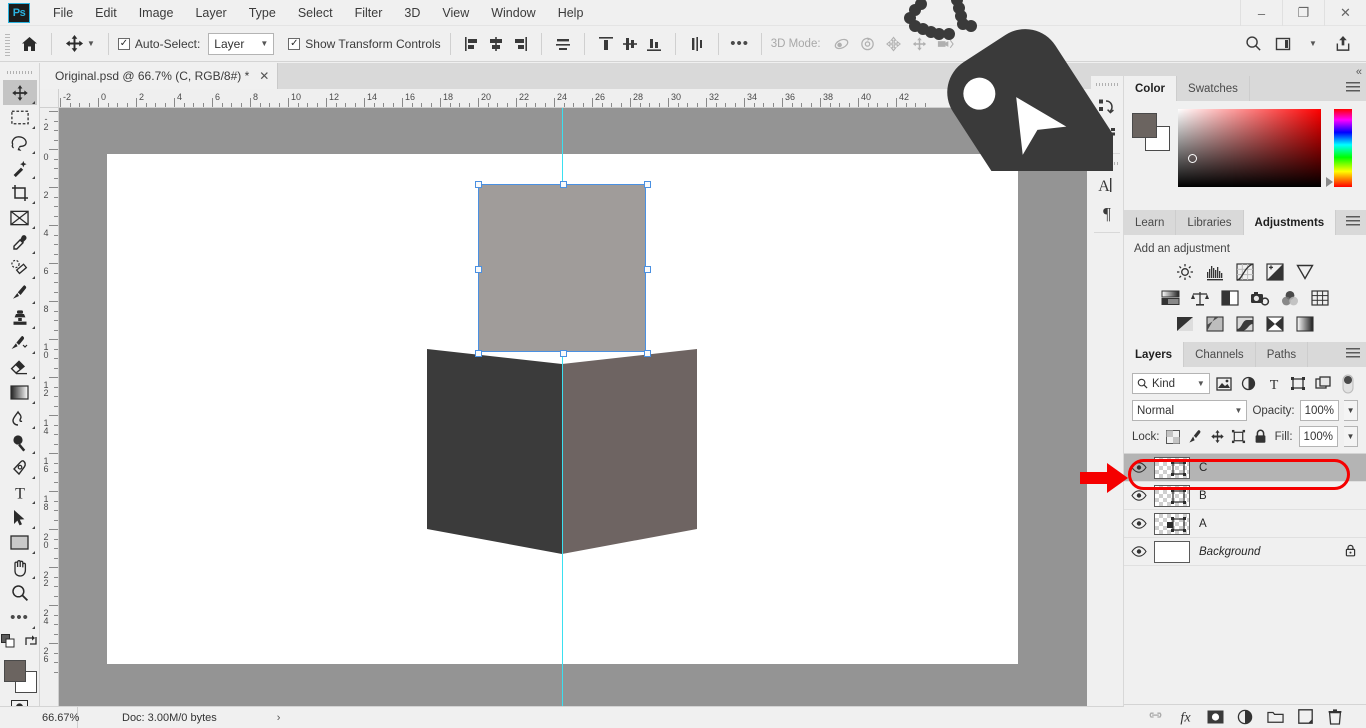  What do you see at coordinates (1215, 324) in the screenshot?
I see `posterize-icon` at bounding box center [1215, 324].